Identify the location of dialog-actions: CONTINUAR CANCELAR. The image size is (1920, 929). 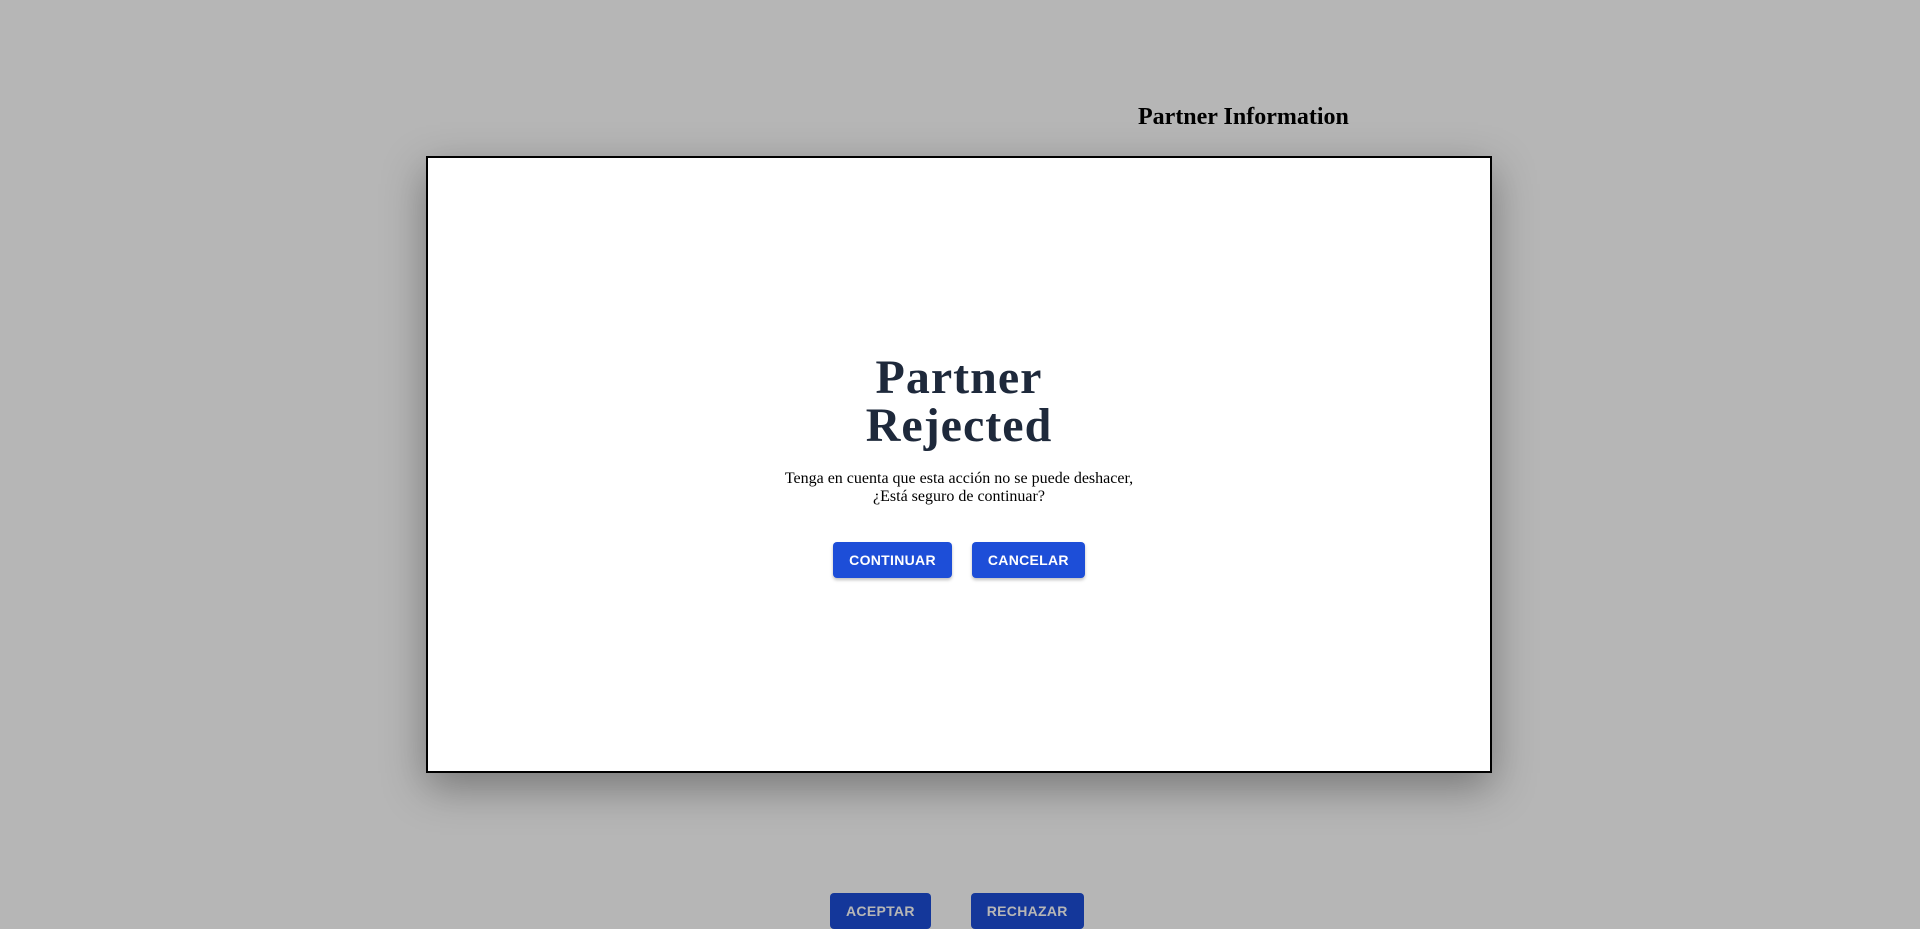
(959, 560).